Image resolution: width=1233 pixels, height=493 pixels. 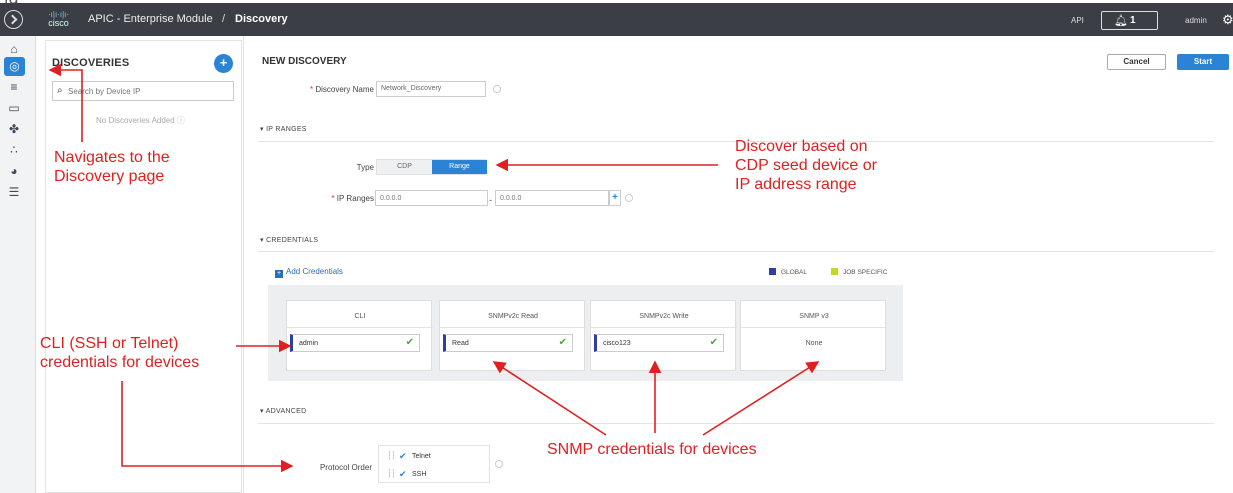 I want to click on notification-count: 1, so click(x=1133, y=20).